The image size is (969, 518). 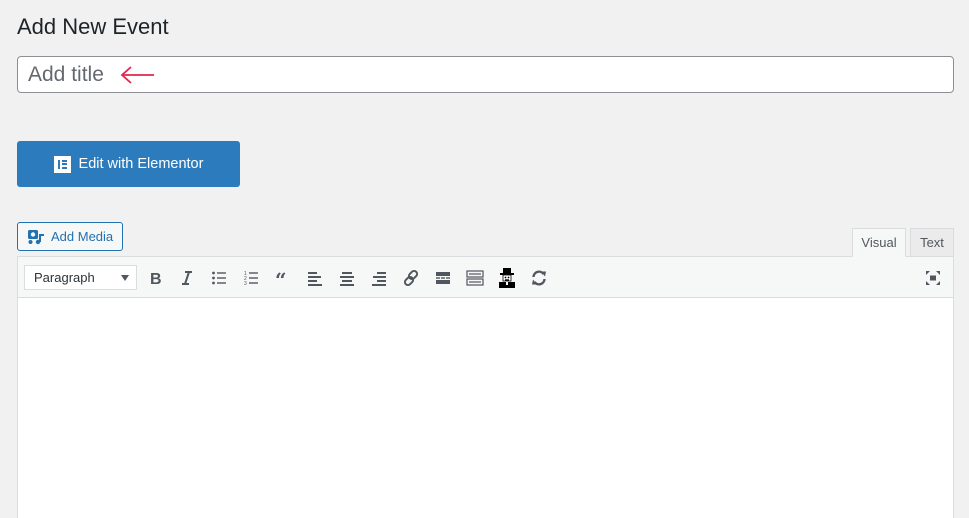 I want to click on keyboard-icon, so click(x=475, y=278).